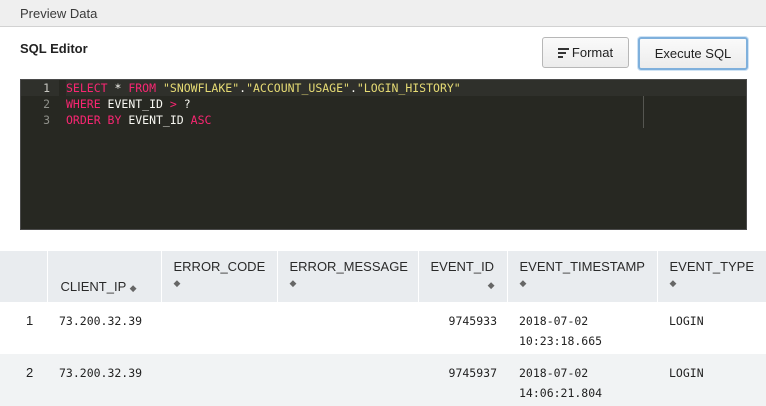 Image resolution: width=766 pixels, height=406 pixels. Describe the element at coordinates (383, 13) in the screenshot. I see `tab-preview-data: Preview Data` at that location.